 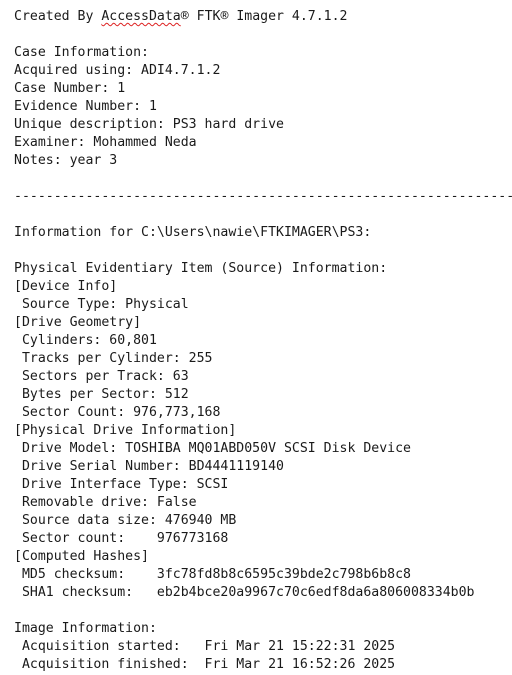 I want to click on sector-count-raw: Sector count: 976773168, so click(x=121, y=538).